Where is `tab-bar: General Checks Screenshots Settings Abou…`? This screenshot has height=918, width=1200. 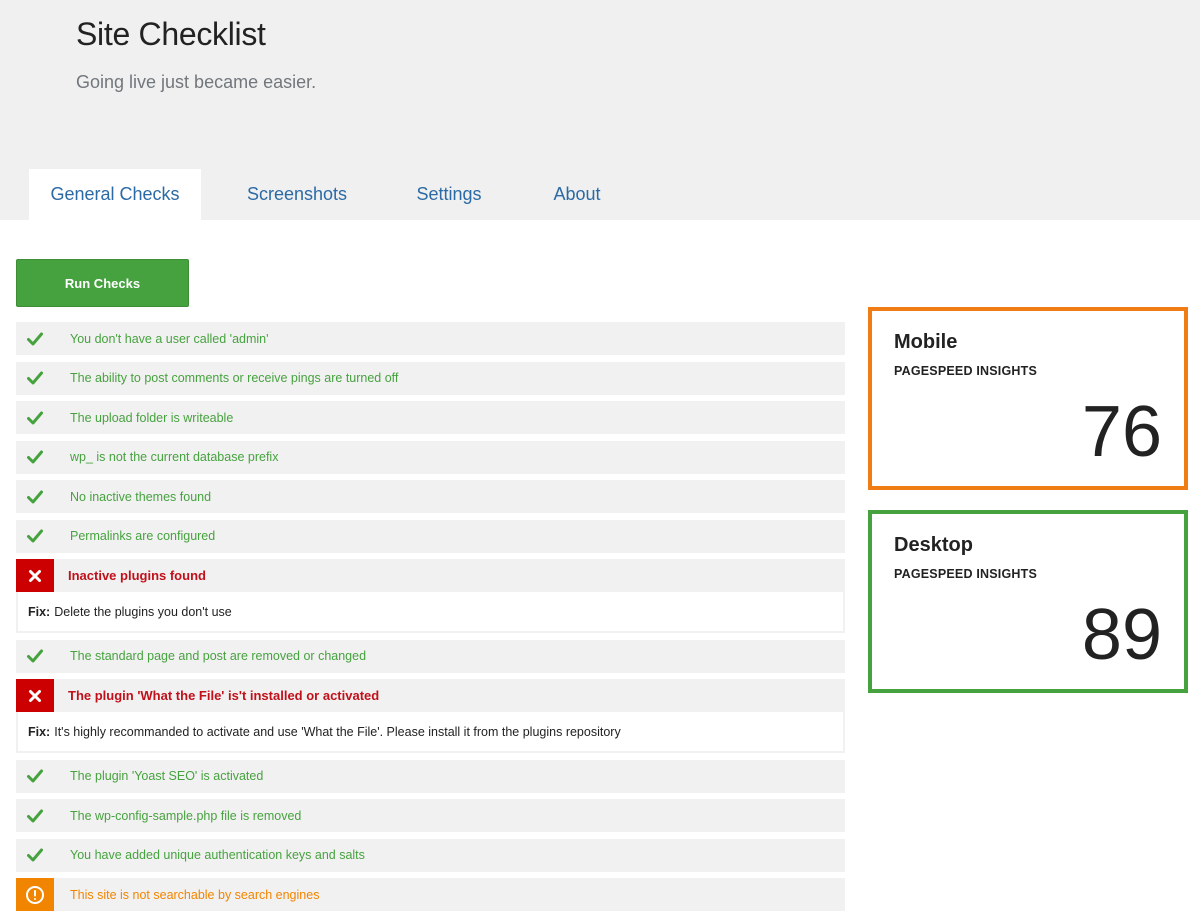
tab-bar: General Checks Screenshots Settings Abou… is located at coordinates (338, 194).